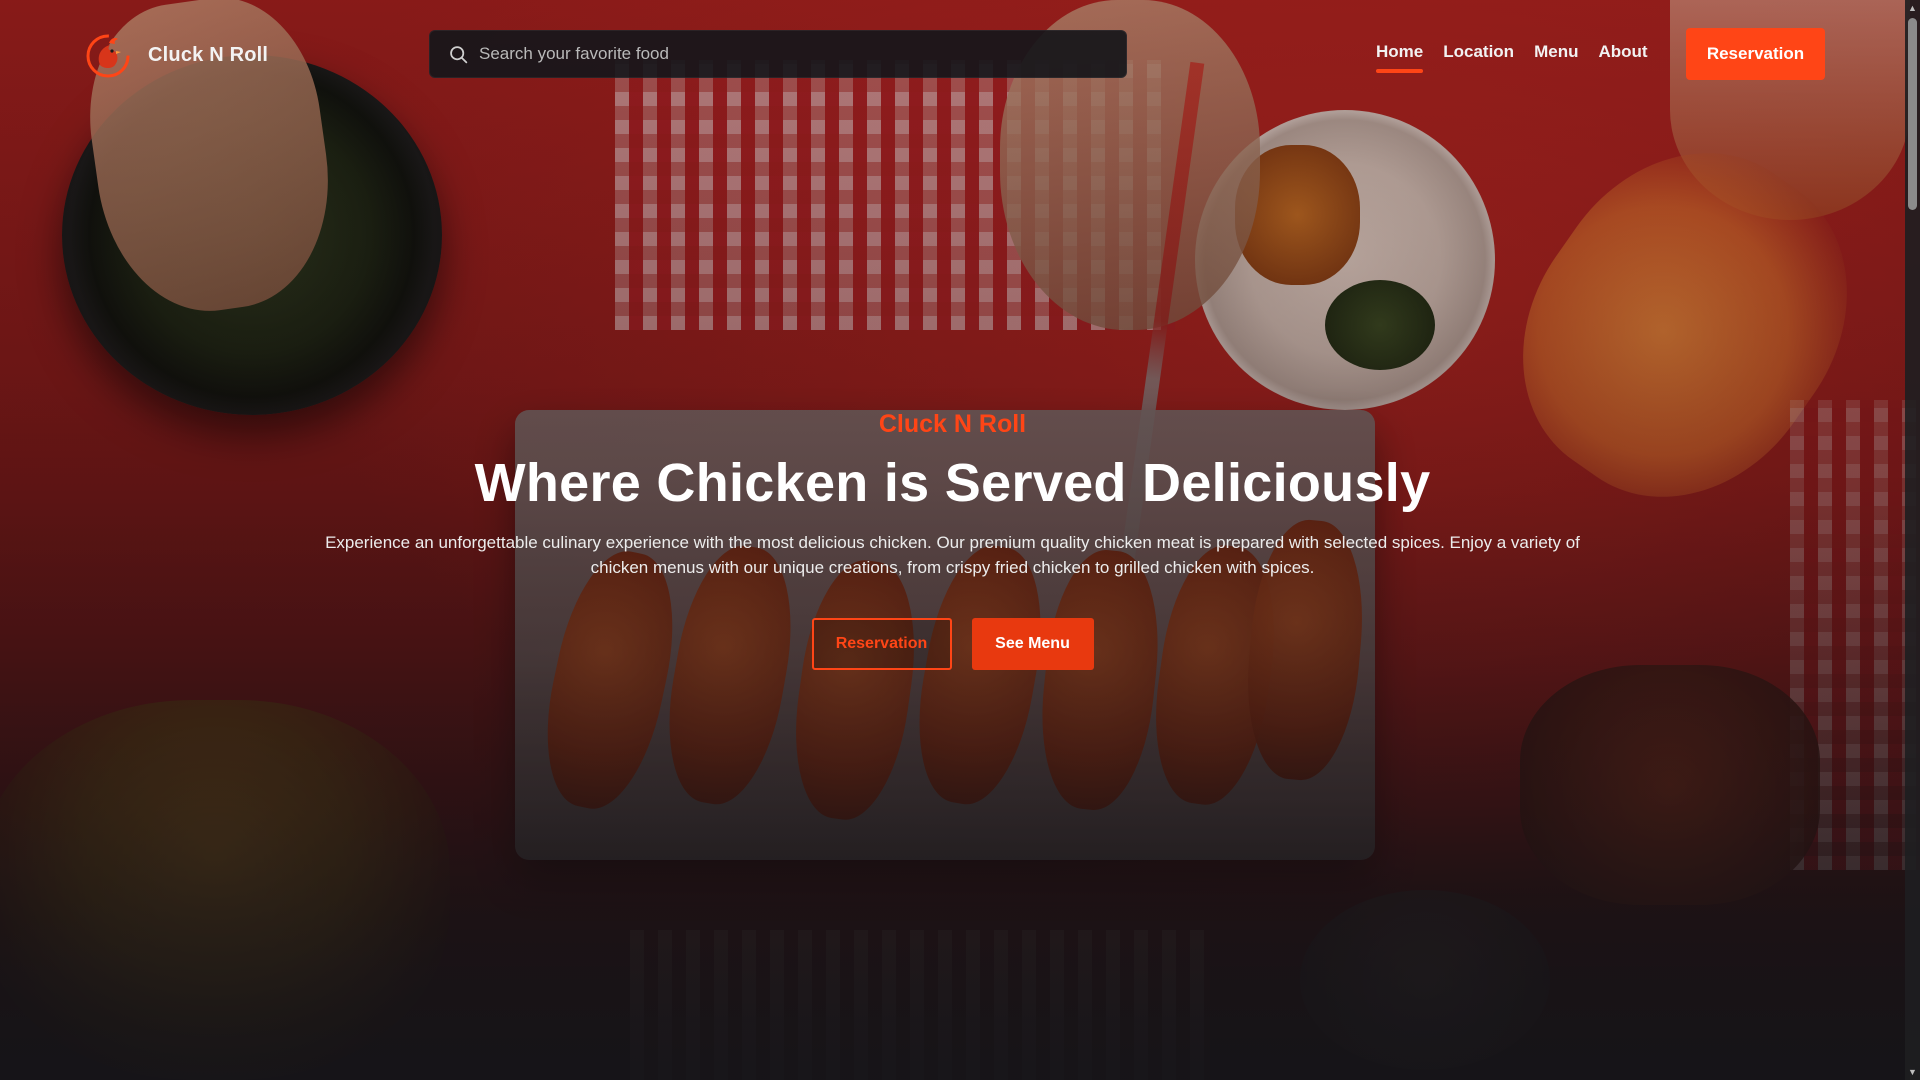 The image size is (1920, 1080). Describe the element at coordinates (1912, 540) in the screenshot. I see `page-scrollbar: ▲ ▼` at that location.